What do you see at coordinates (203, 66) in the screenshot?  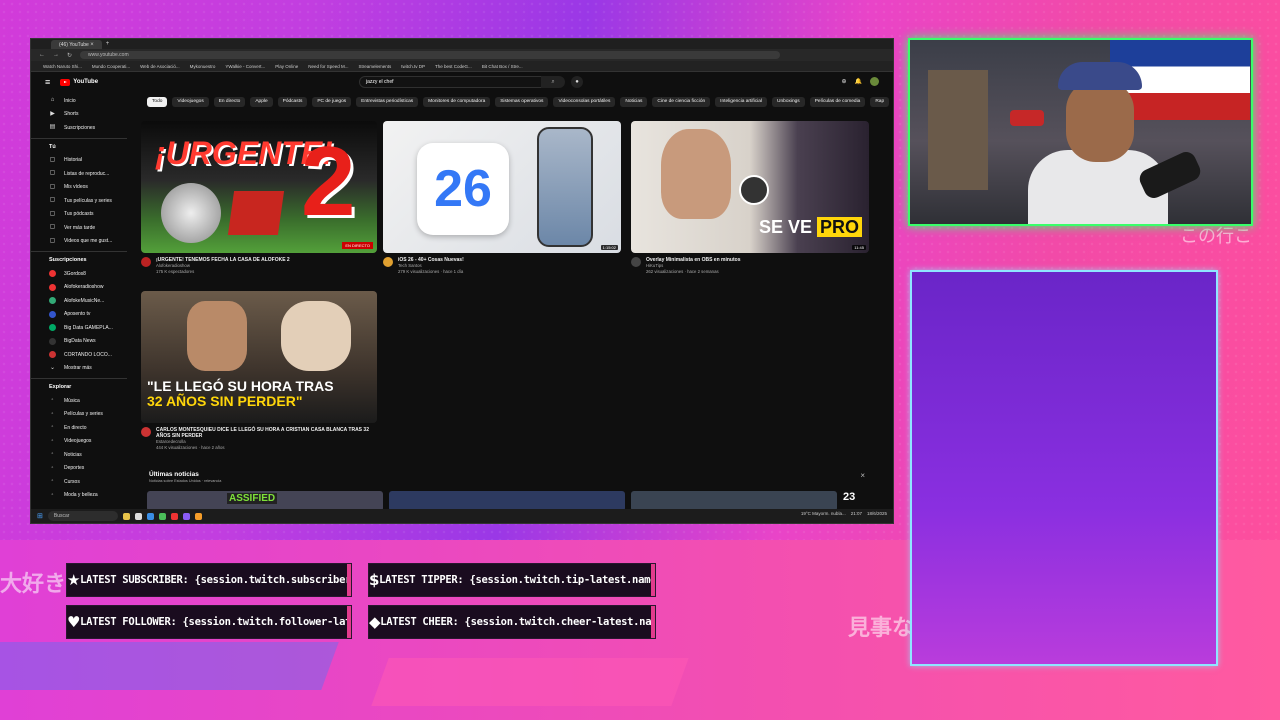 I see `bookmark-item: Mykonuestro` at bounding box center [203, 66].